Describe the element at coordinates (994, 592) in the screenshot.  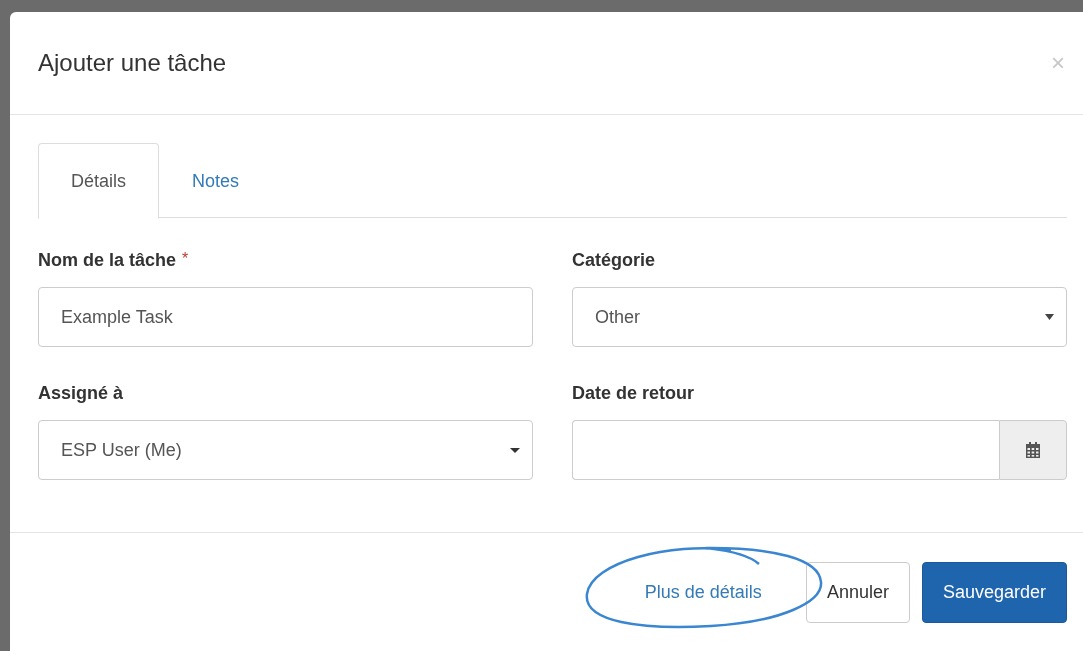
I see `save-button: Sauvegarder` at that location.